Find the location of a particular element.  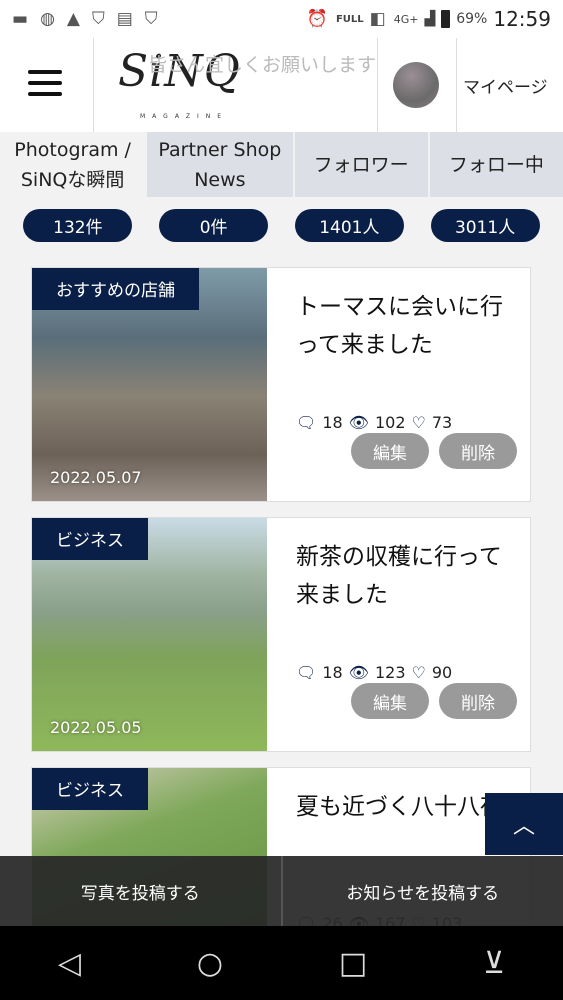

system-nav-bar: ◁ ○ □ ⊻ is located at coordinates (281, 963).